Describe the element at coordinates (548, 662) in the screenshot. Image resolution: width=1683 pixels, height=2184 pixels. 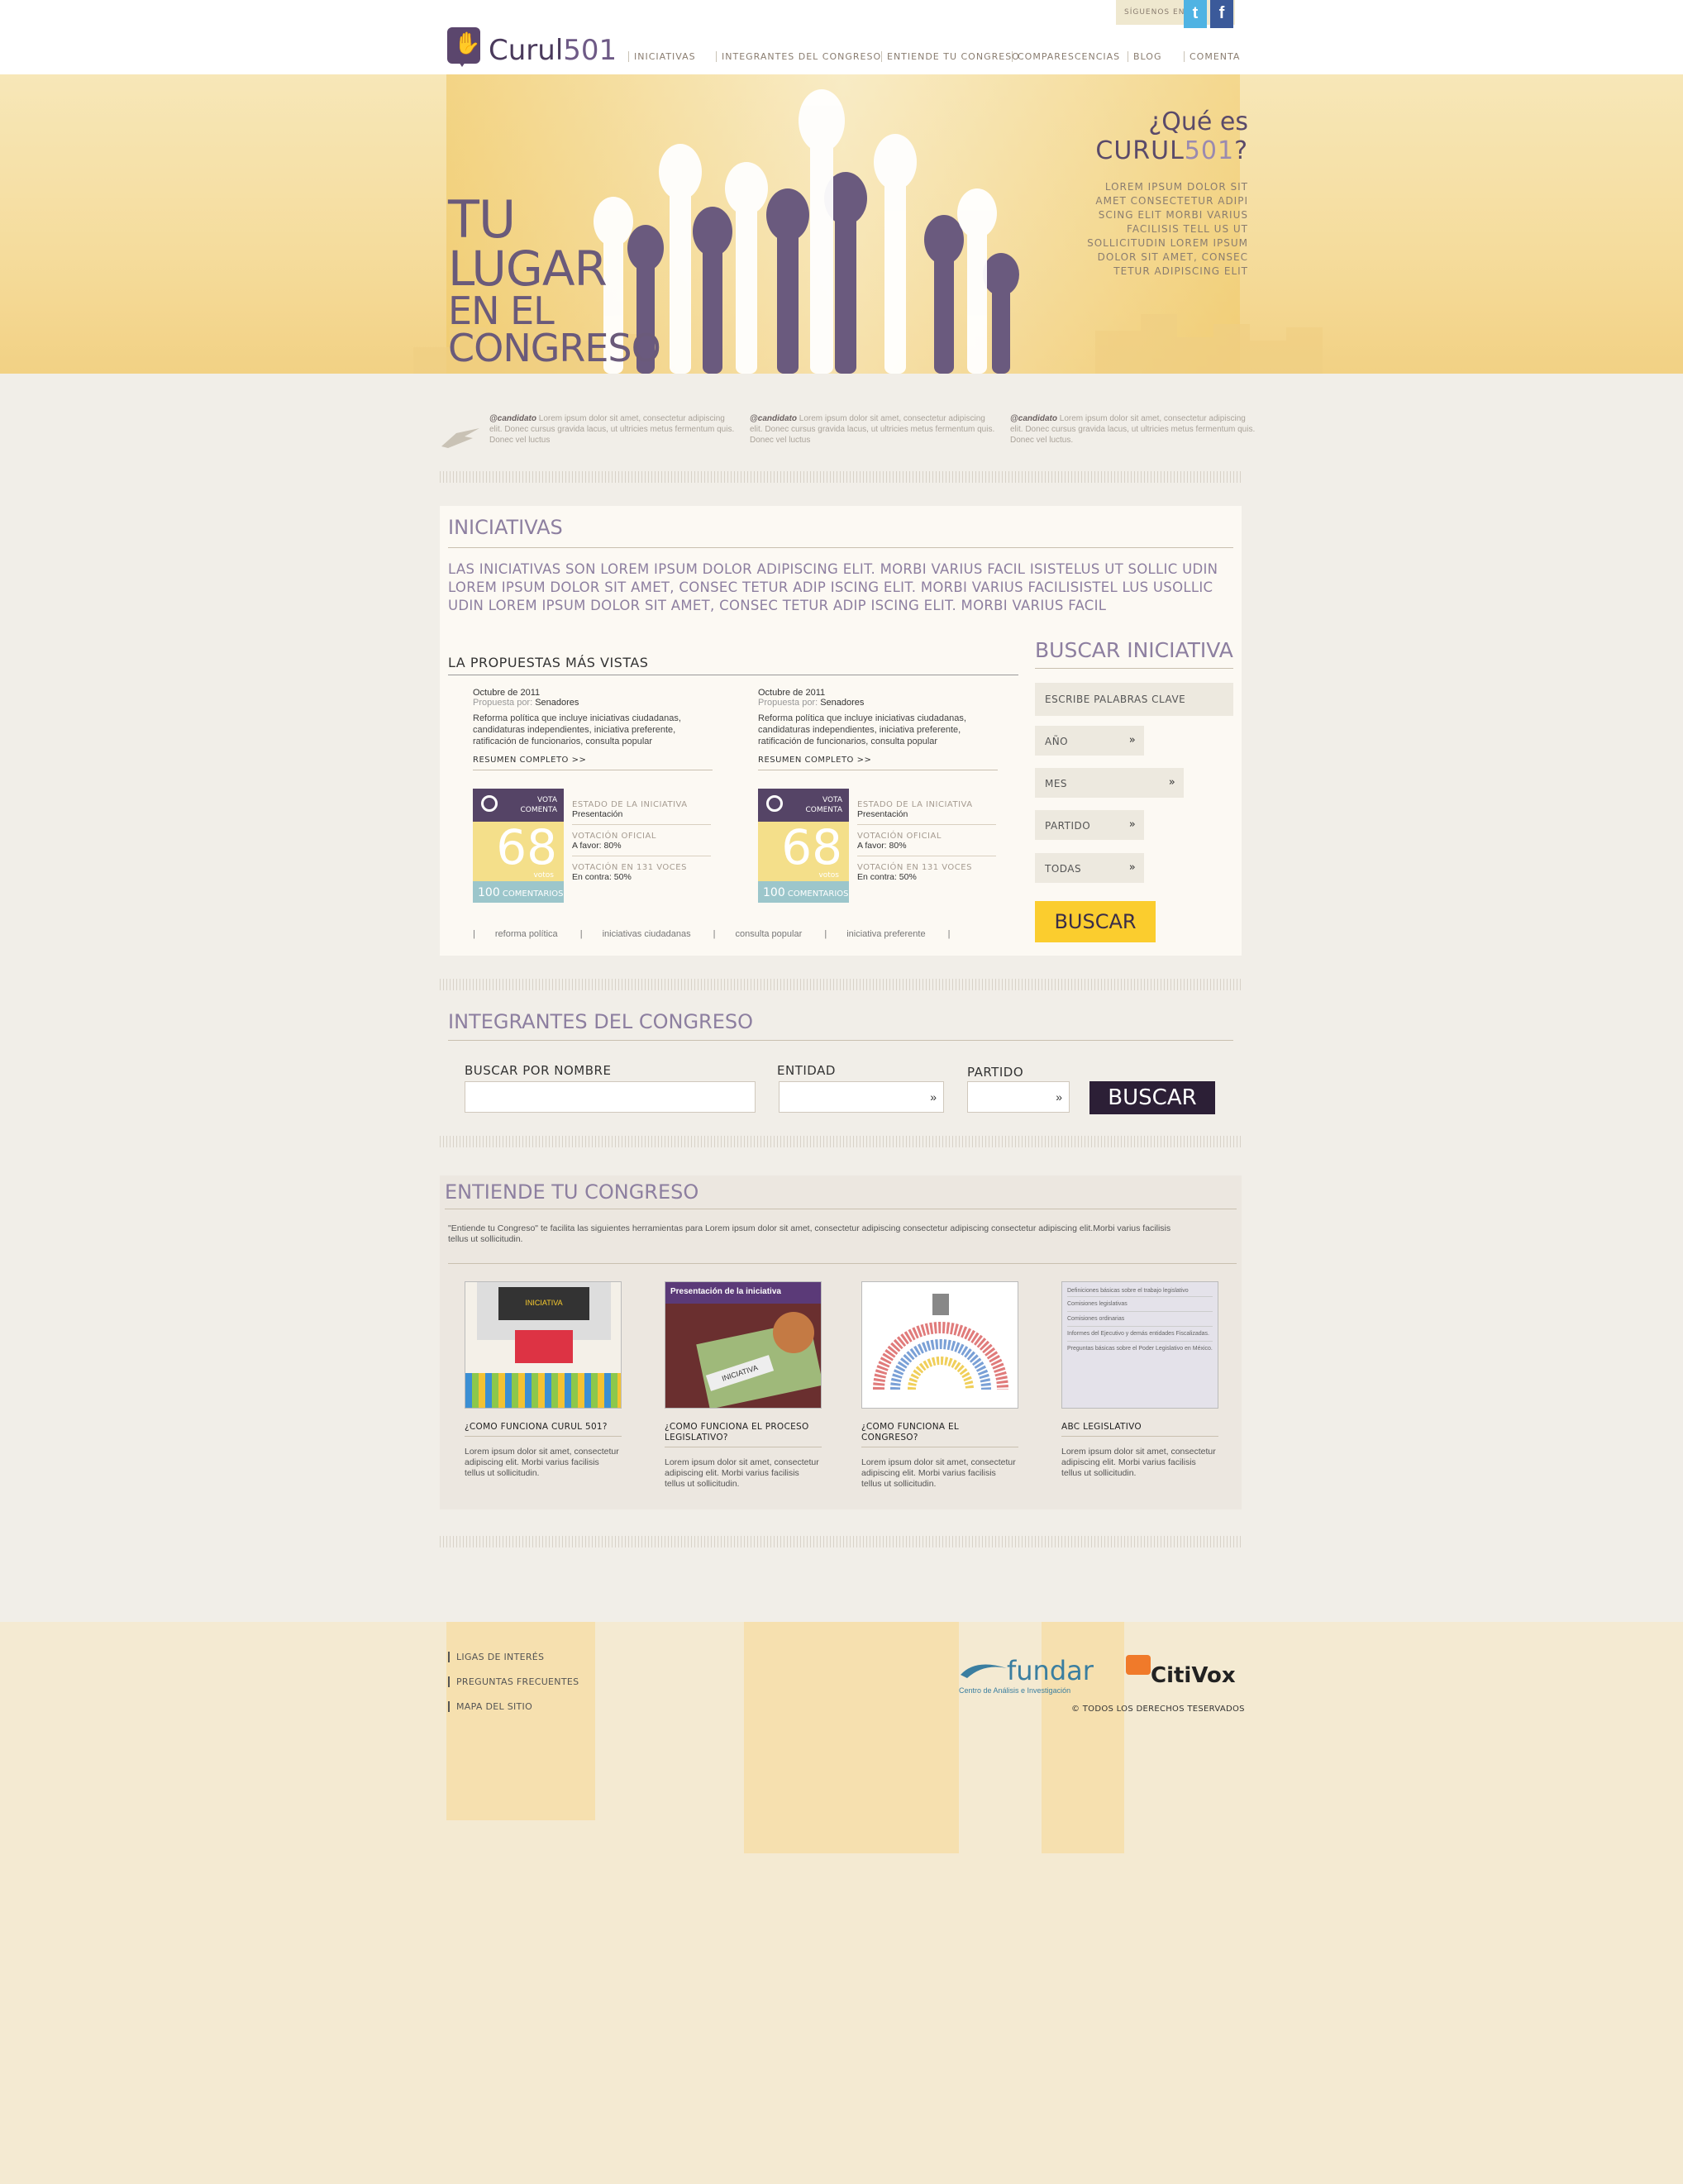
I see `propuestas-subtitle: LA PROPUESTAS MÁS VISTAS` at that location.